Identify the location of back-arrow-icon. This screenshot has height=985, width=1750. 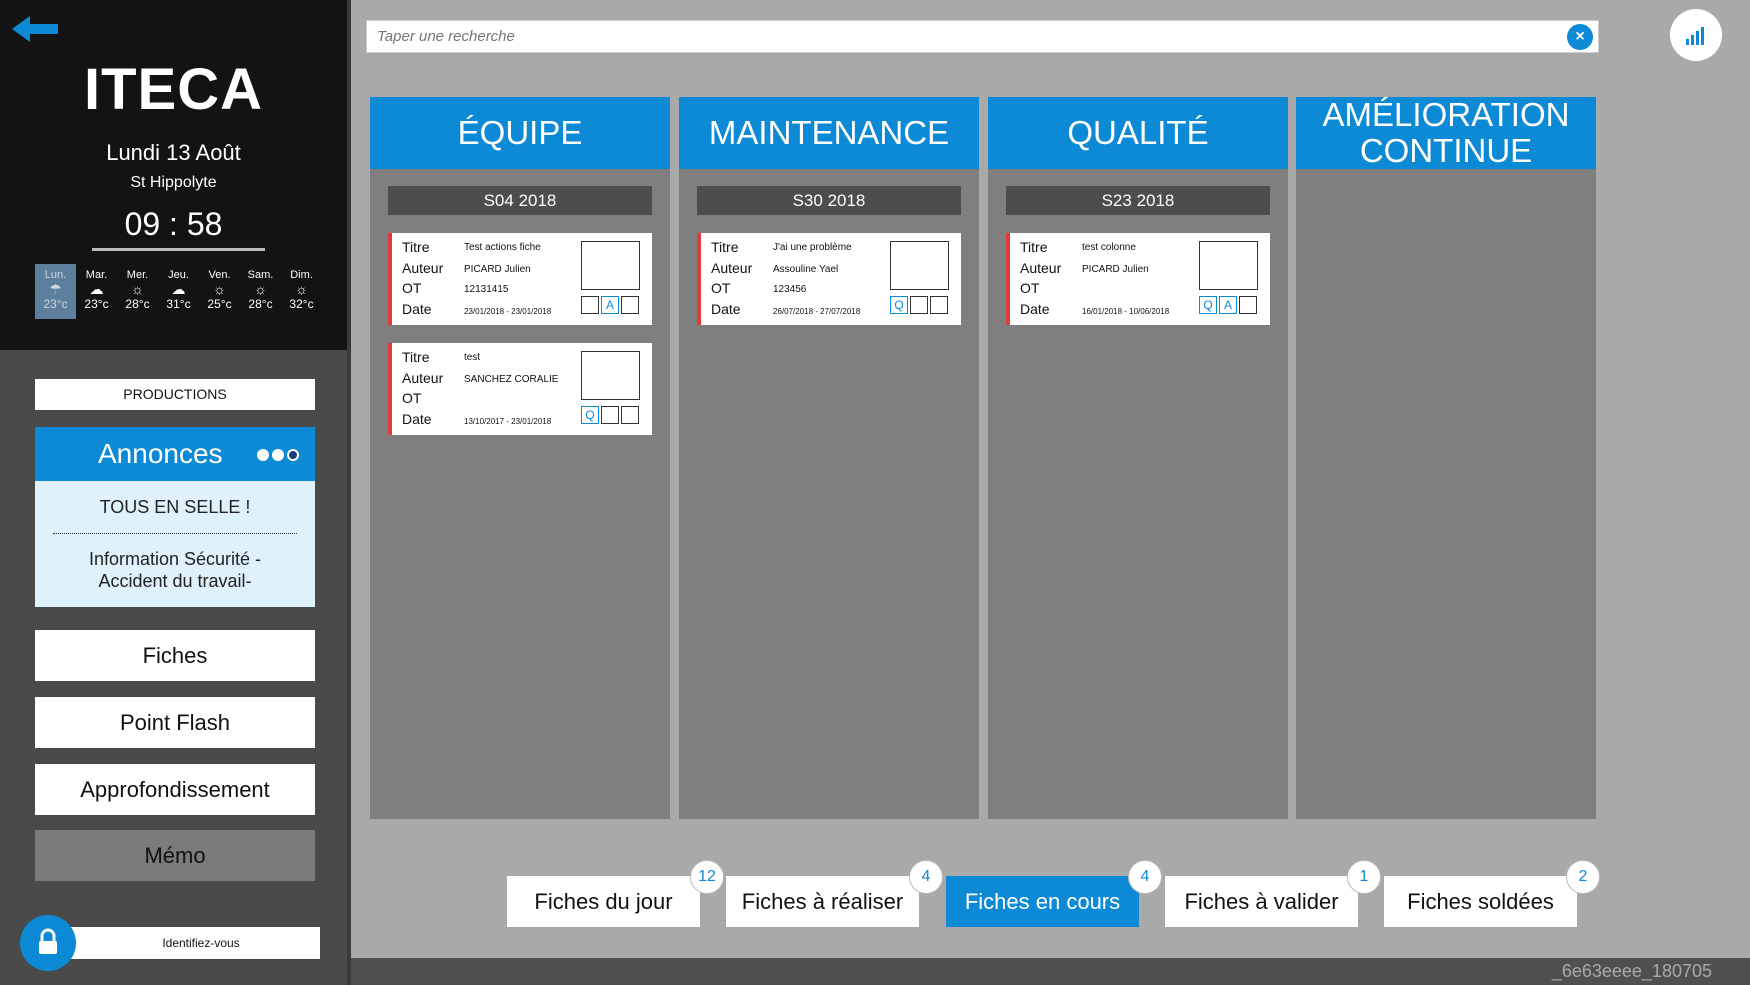
(36, 29).